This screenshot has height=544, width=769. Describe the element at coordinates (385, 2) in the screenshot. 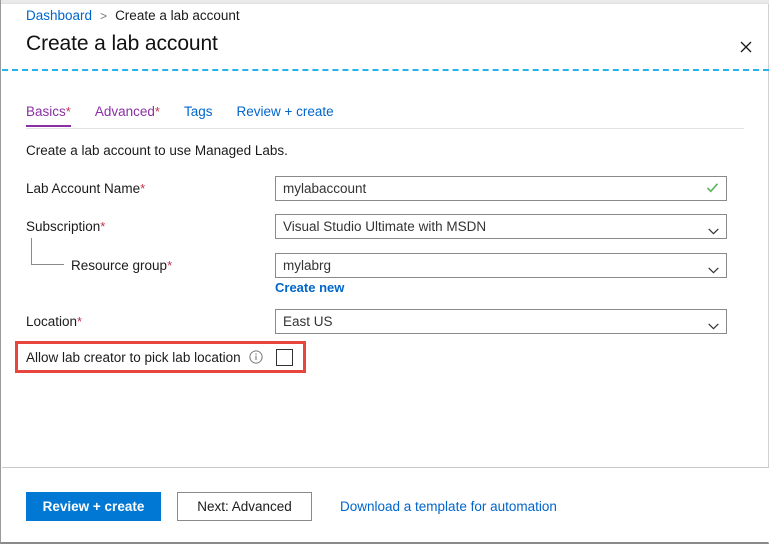

I see `window-top-strip` at that location.